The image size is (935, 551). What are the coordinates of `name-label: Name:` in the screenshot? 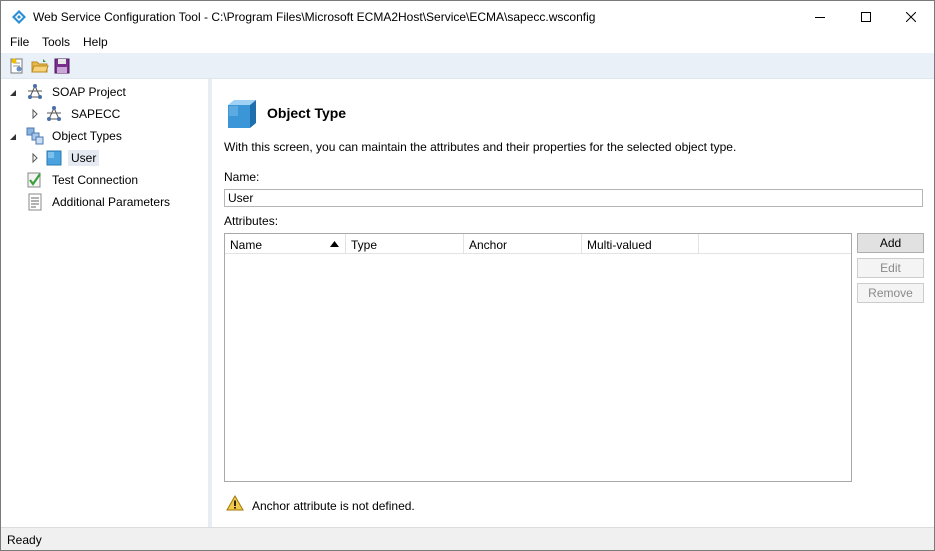 It's located at (242, 177).